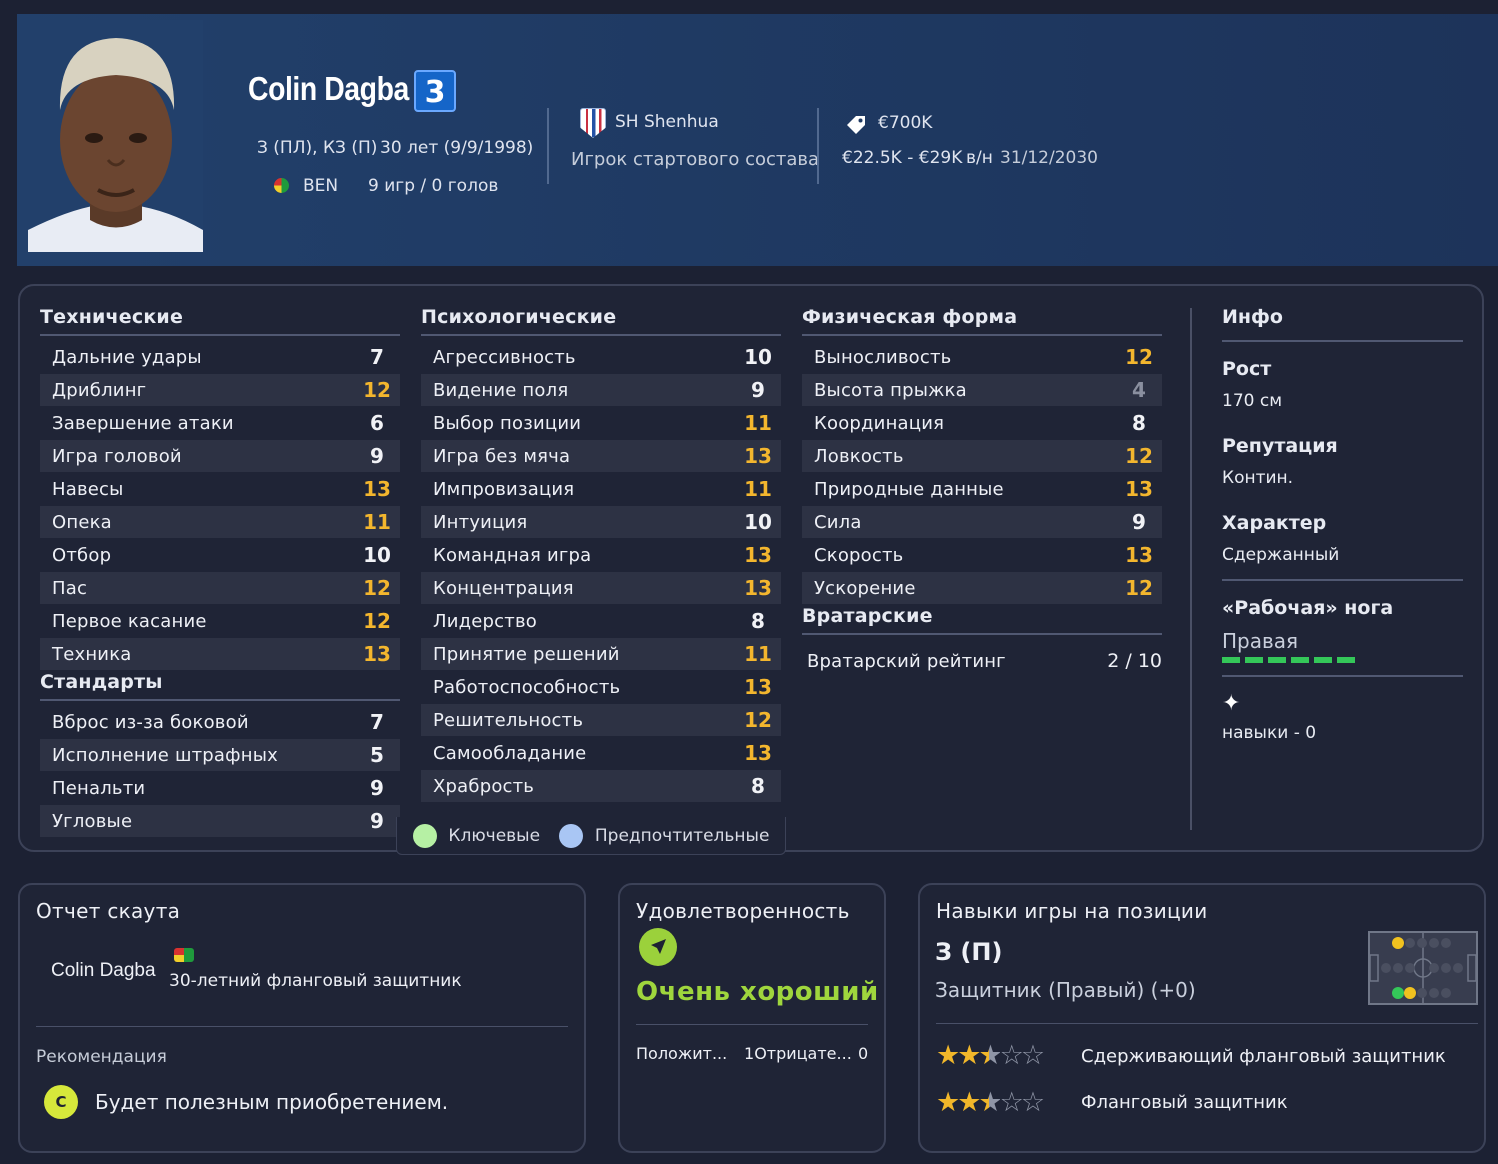 This screenshot has width=1498, height=1164. Describe the element at coordinates (220, 821) in the screenshot. I see `attribute-row: Угловые 9` at that location.